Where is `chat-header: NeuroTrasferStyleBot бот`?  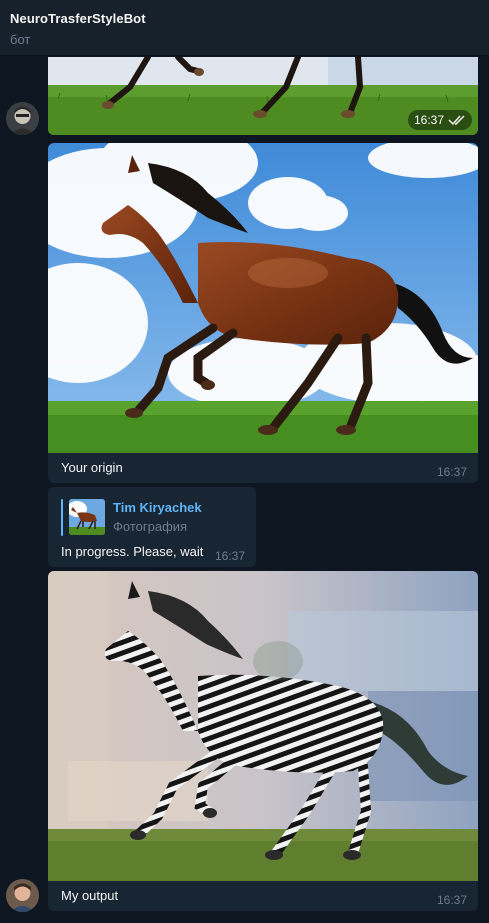
chat-header: NeuroTrasferStyleBot бот is located at coordinates (244, 28).